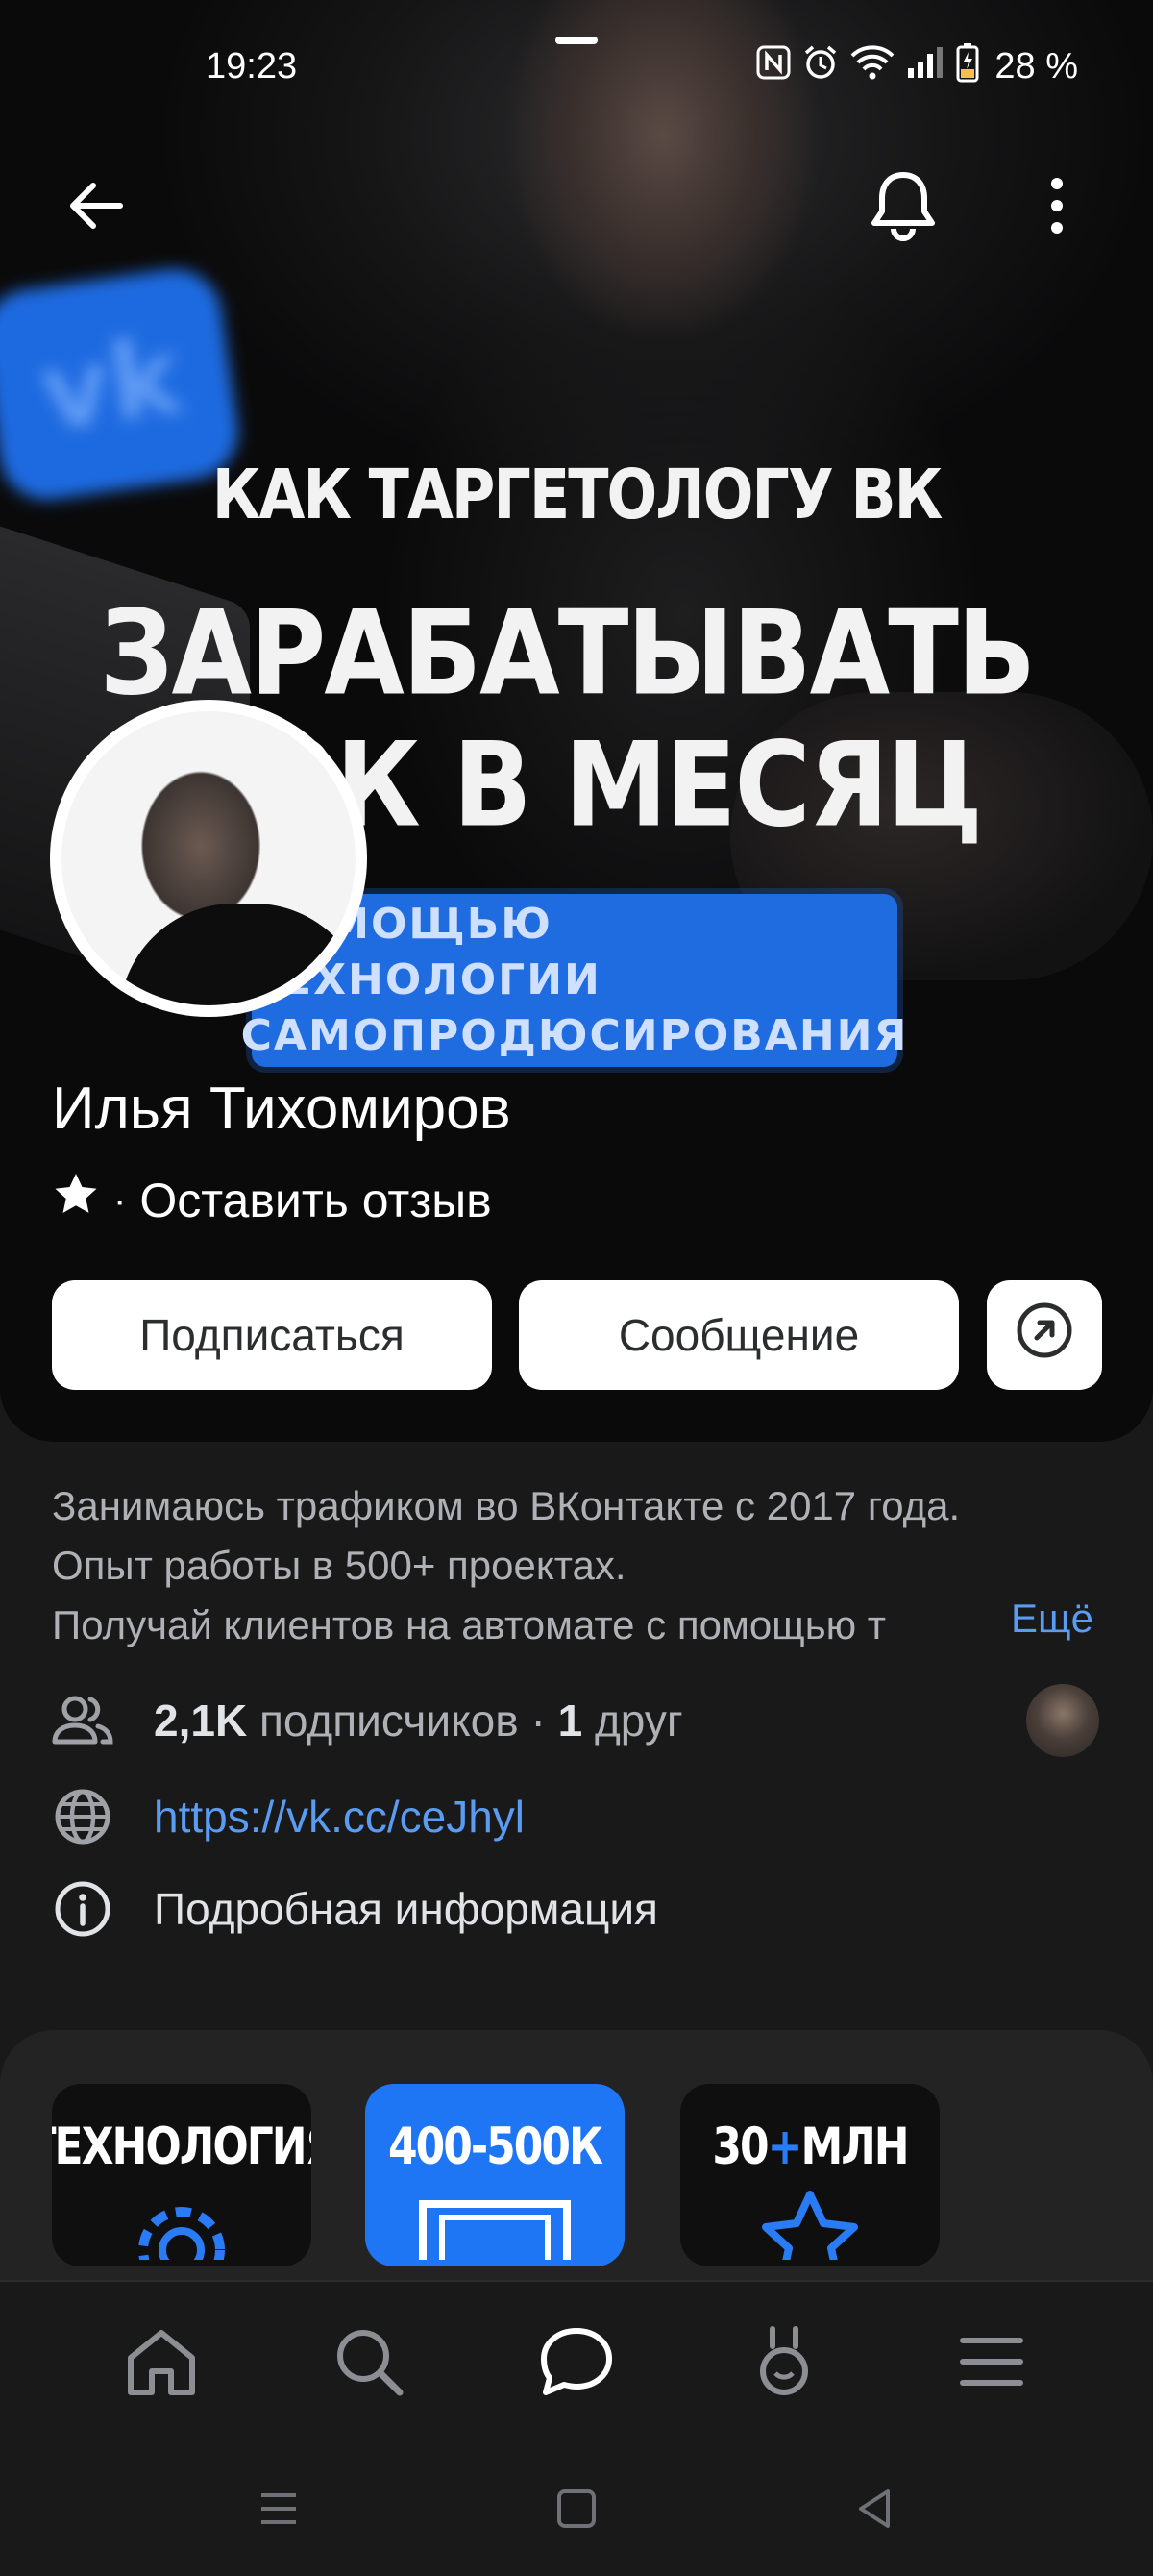 The height and width of the screenshot is (2576, 1153). I want to click on arrow-left-icon, so click(96, 208).